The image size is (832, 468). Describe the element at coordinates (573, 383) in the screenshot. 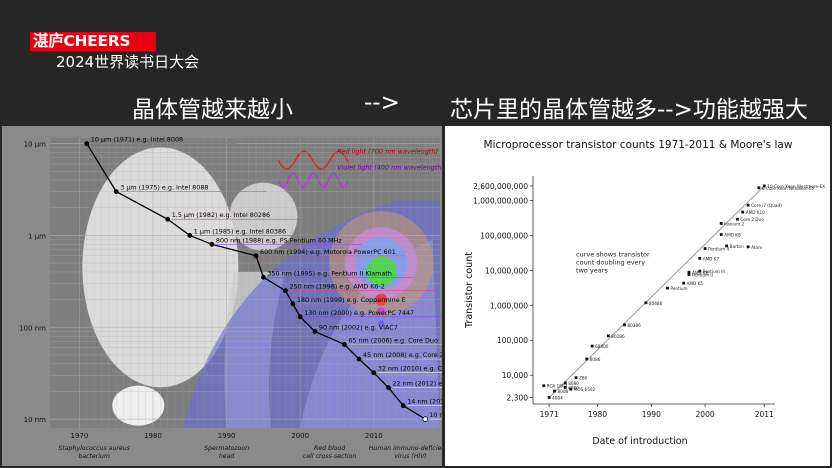

I see `data-label: 8080` at that location.